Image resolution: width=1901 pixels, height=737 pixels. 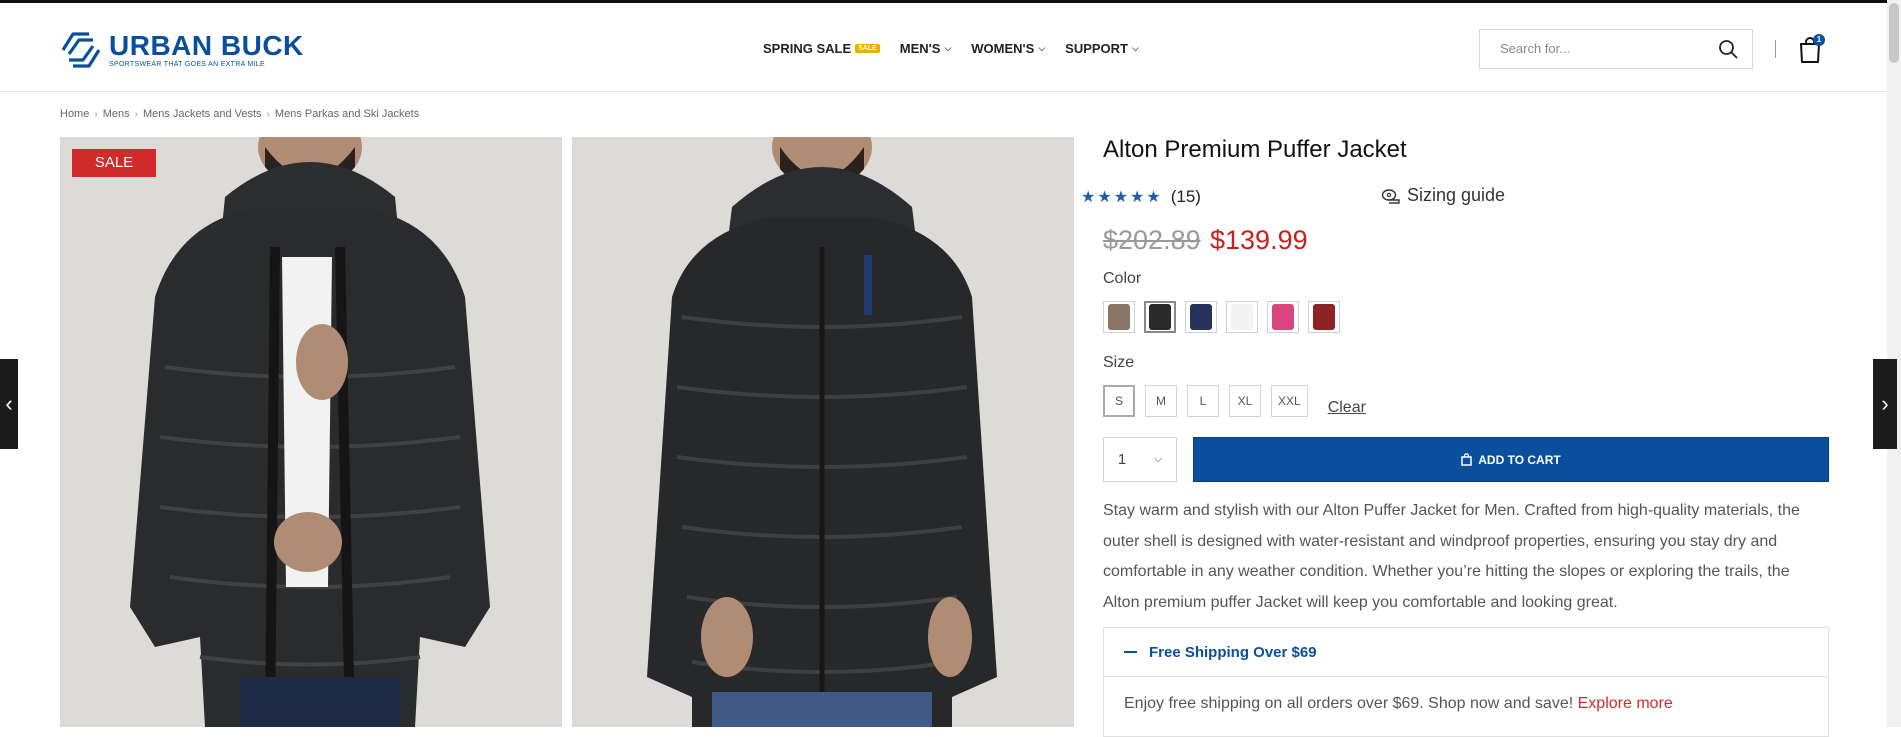 What do you see at coordinates (1140, 459) in the screenshot?
I see `quantity-select: 1 ⌵` at bounding box center [1140, 459].